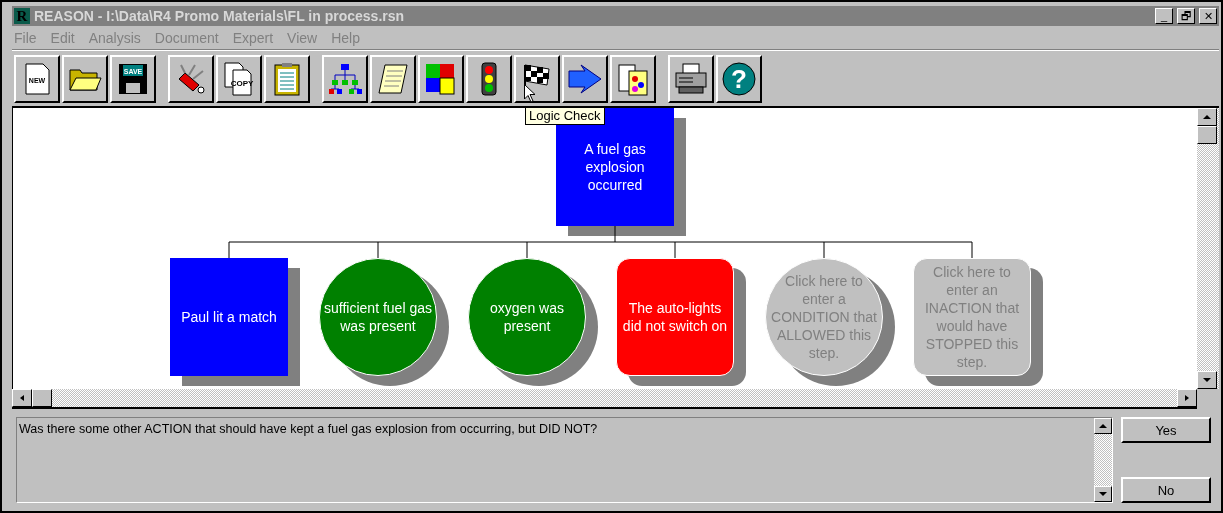 This screenshot has width=1223, height=513. Describe the element at coordinates (1164, 16) in the screenshot. I see `minimize-button: _` at that location.